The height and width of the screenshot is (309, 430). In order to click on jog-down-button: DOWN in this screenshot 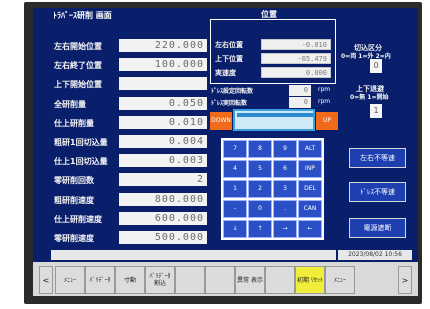, I will do `click(221, 121)`.